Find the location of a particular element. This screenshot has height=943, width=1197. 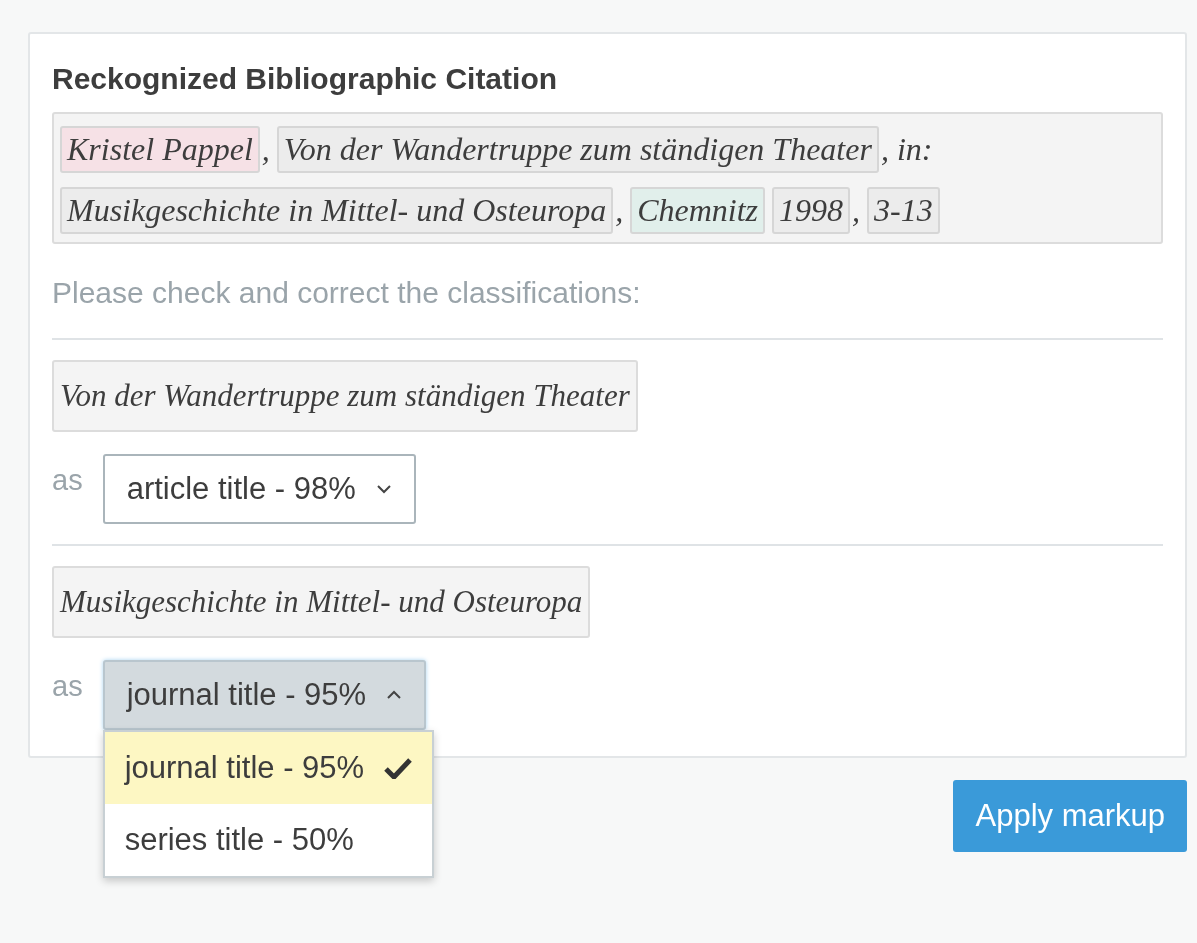

dropdown-option: series title - 50% is located at coordinates (268, 840).